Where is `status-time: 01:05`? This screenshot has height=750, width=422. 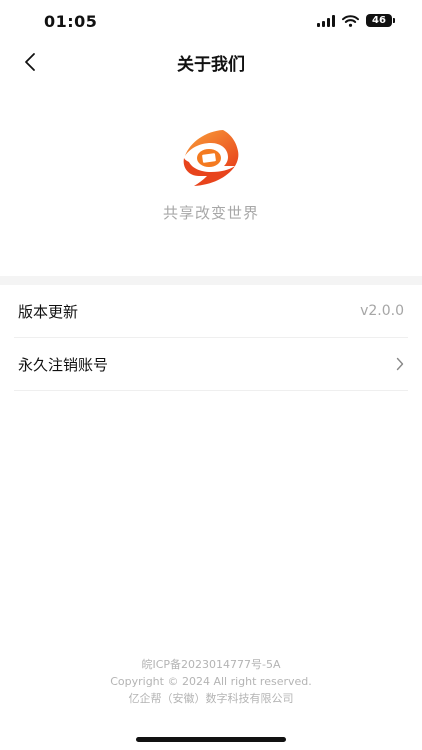
status-time: 01:05 is located at coordinates (71, 21).